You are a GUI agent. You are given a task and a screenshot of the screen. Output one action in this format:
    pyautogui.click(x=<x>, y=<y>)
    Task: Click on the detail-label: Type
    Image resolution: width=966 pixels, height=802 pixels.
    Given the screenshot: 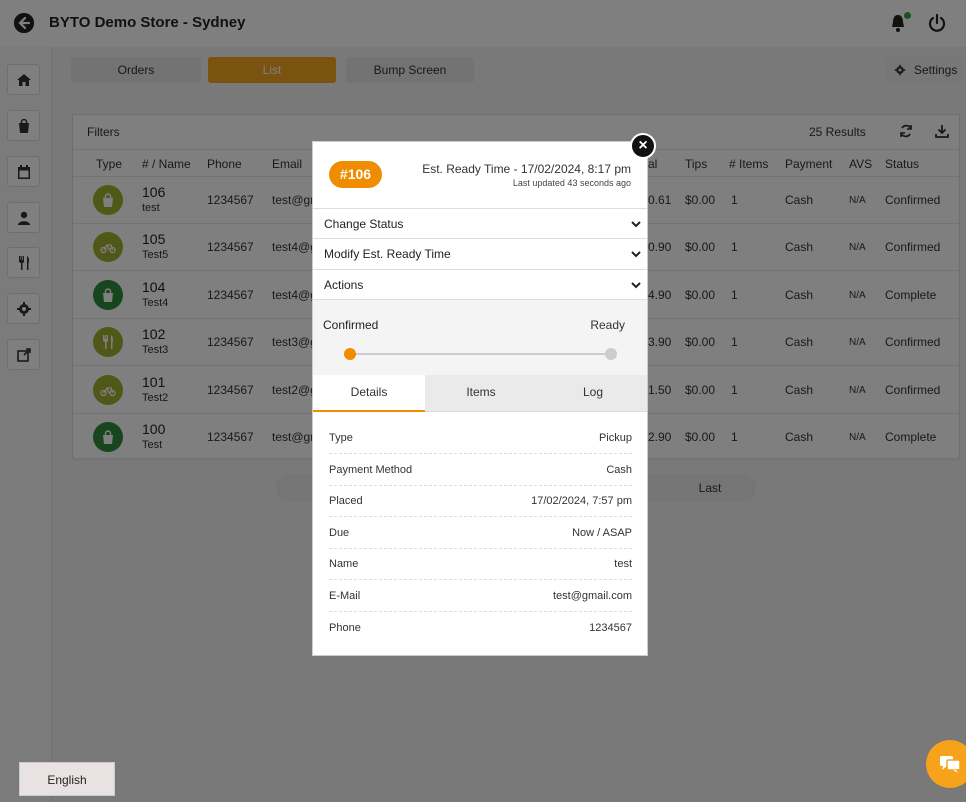 What is the action you would take?
    pyautogui.click(x=341, y=438)
    